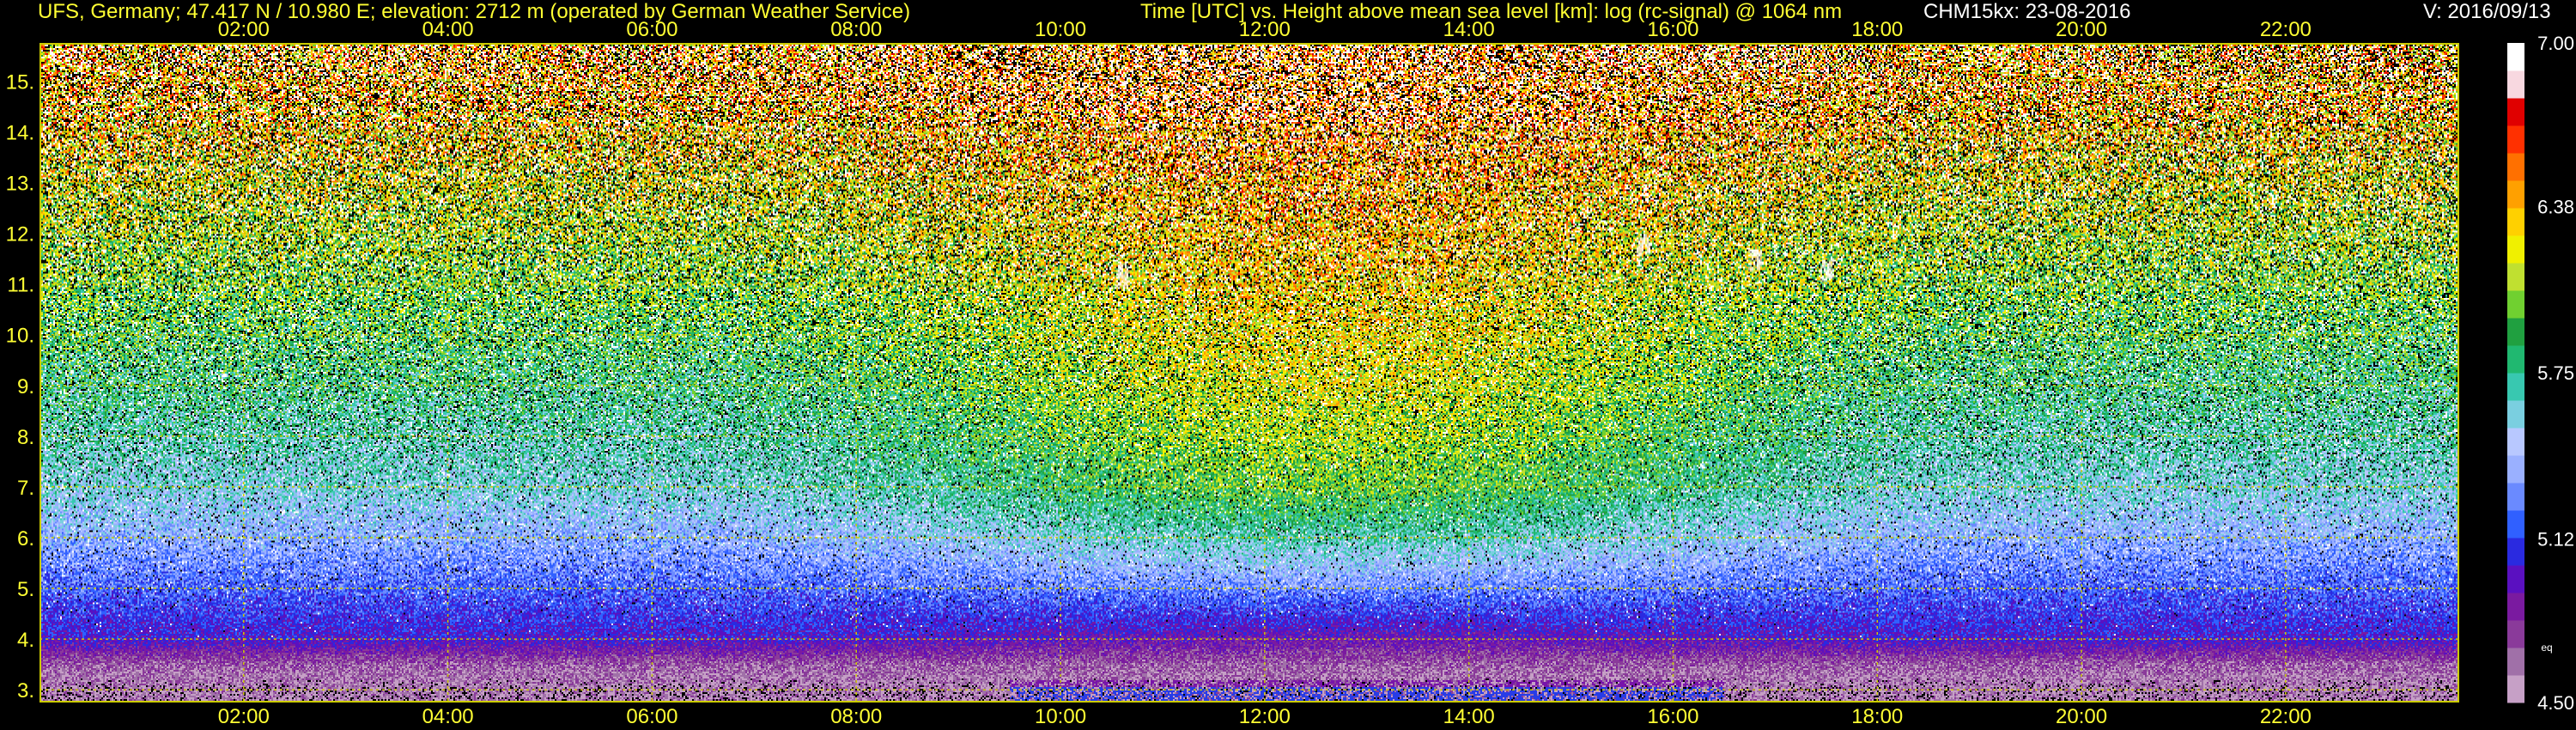 This screenshot has height=730, width=2576. What do you see at coordinates (2286, 716) in the screenshot?
I see `x-tick-bottom-22:00: 22:00` at bounding box center [2286, 716].